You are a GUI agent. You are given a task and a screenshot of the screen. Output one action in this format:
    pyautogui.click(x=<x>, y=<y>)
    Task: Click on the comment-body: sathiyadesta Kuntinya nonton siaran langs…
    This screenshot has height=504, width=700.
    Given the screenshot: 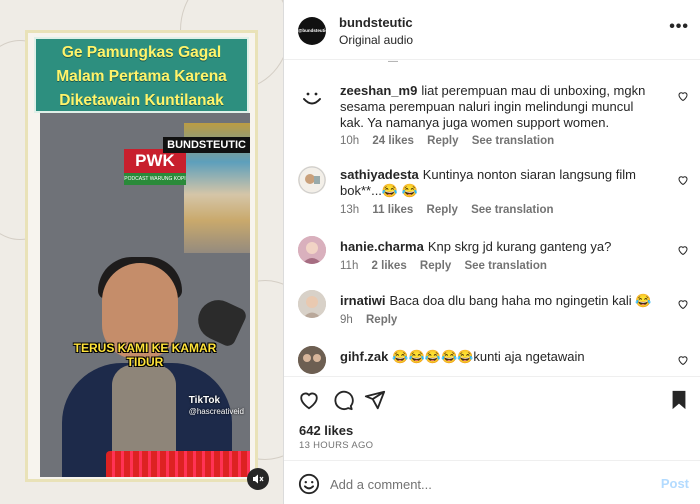 What is the action you would take?
    pyautogui.click(x=500, y=183)
    